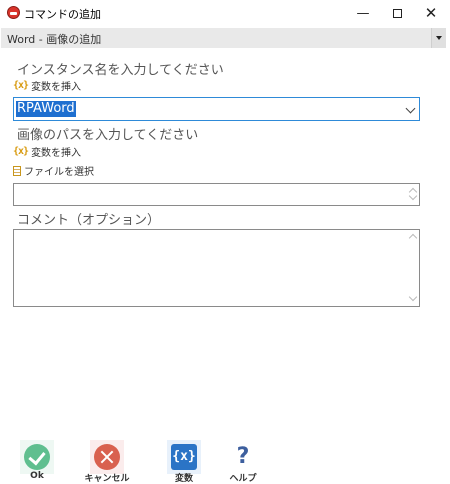 Image resolution: width=450 pixels, height=484 pixels. I want to click on insert-variable-link: {x} 変数を挿入, so click(47, 85).